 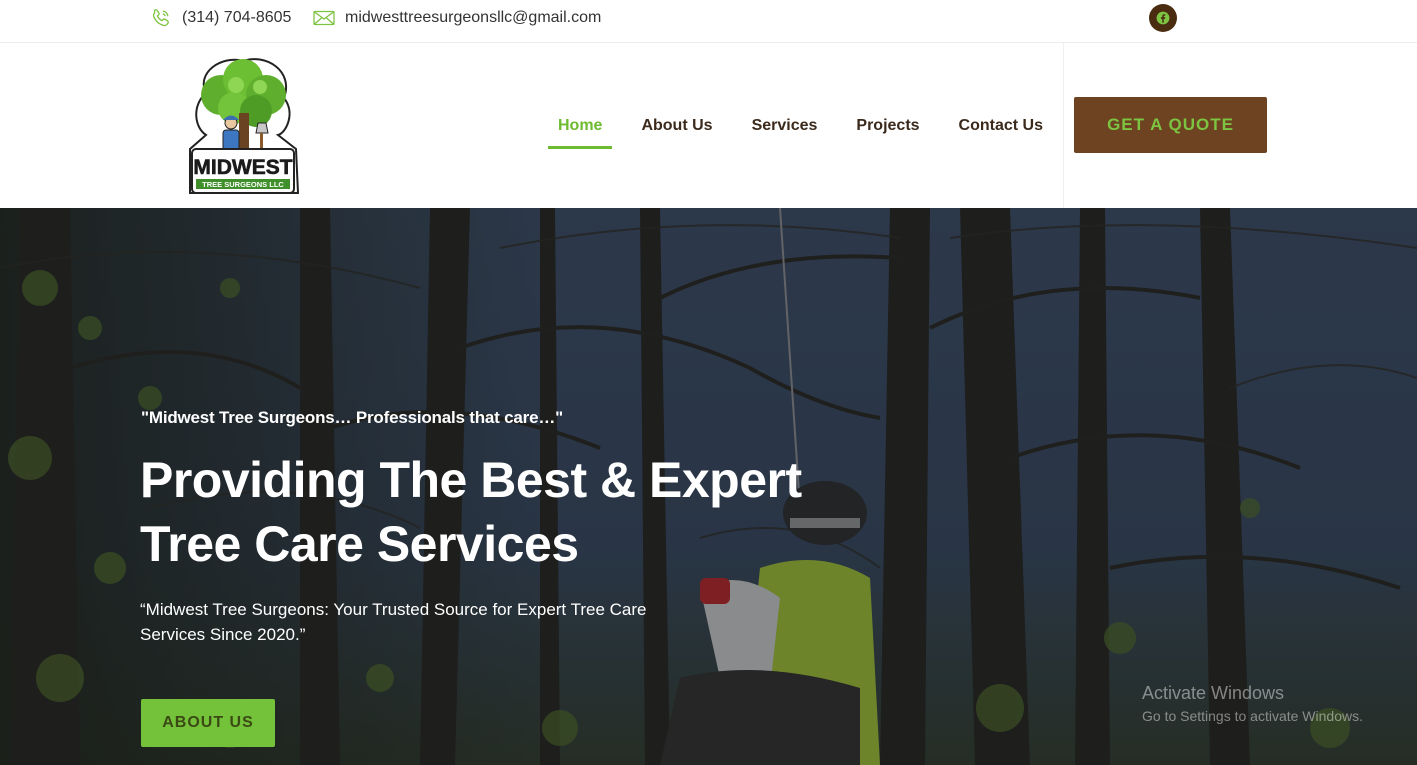 What do you see at coordinates (243, 184) in the screenshot?
I see `logo-line2: TREE SURGEONS LLC` at bounding box center [243, 184].